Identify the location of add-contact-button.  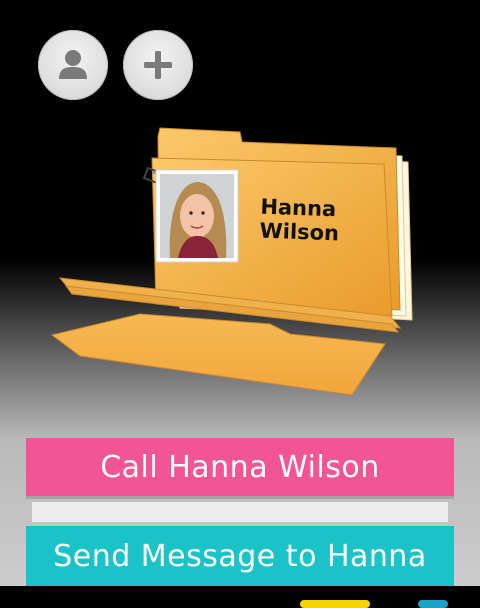
(158, 65).